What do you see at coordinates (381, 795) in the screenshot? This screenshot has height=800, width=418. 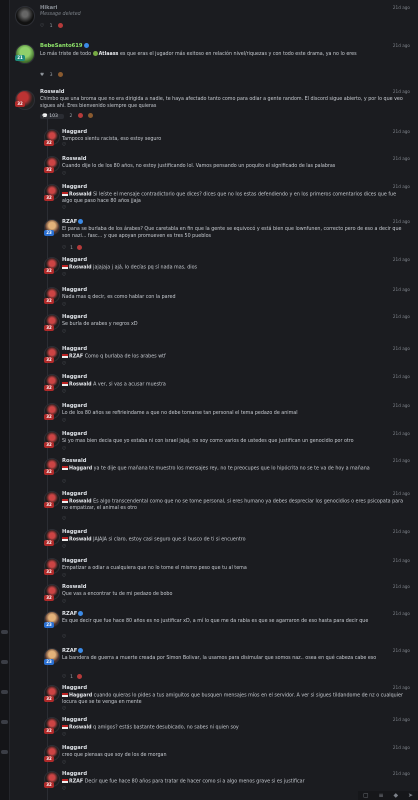 I see `list-icon: ≡` at bounding box center [381, 795].